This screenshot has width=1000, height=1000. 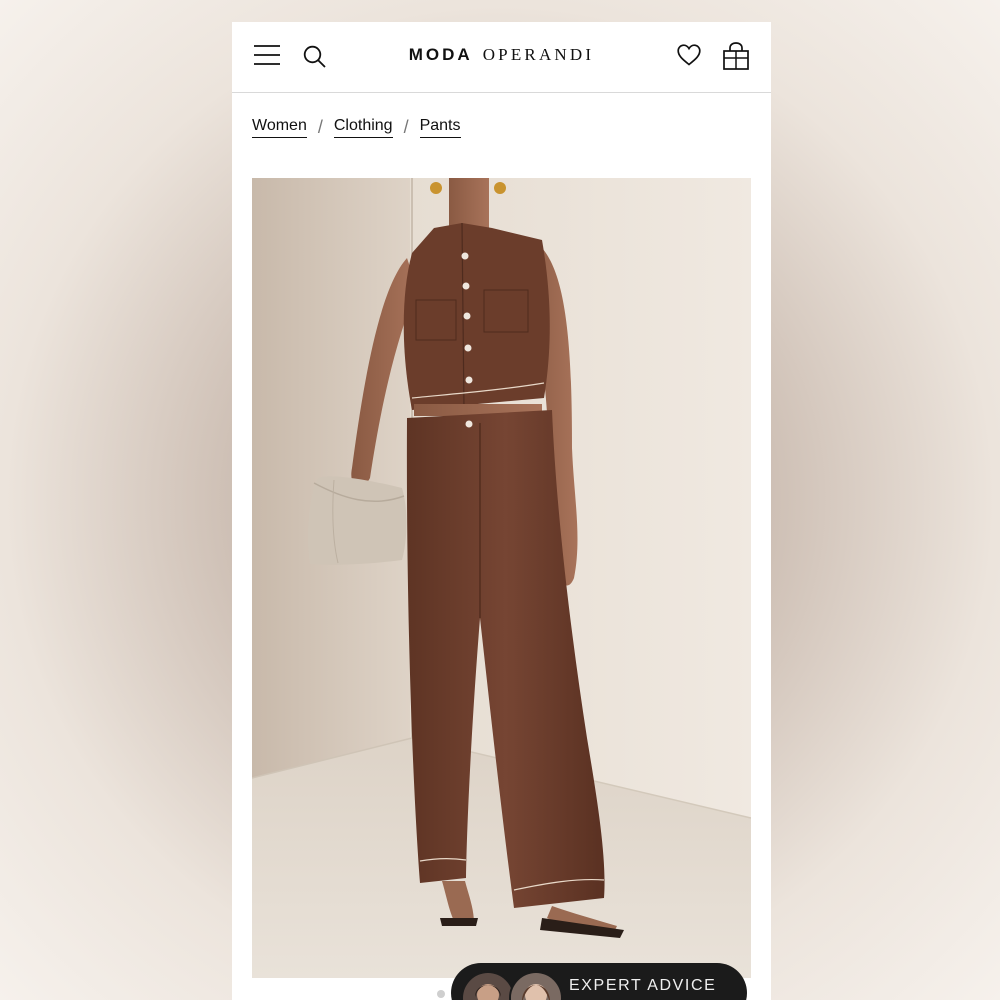 I want to click on breadcrumb: Women / Clothing / Pants, so click(x=356, y=127).